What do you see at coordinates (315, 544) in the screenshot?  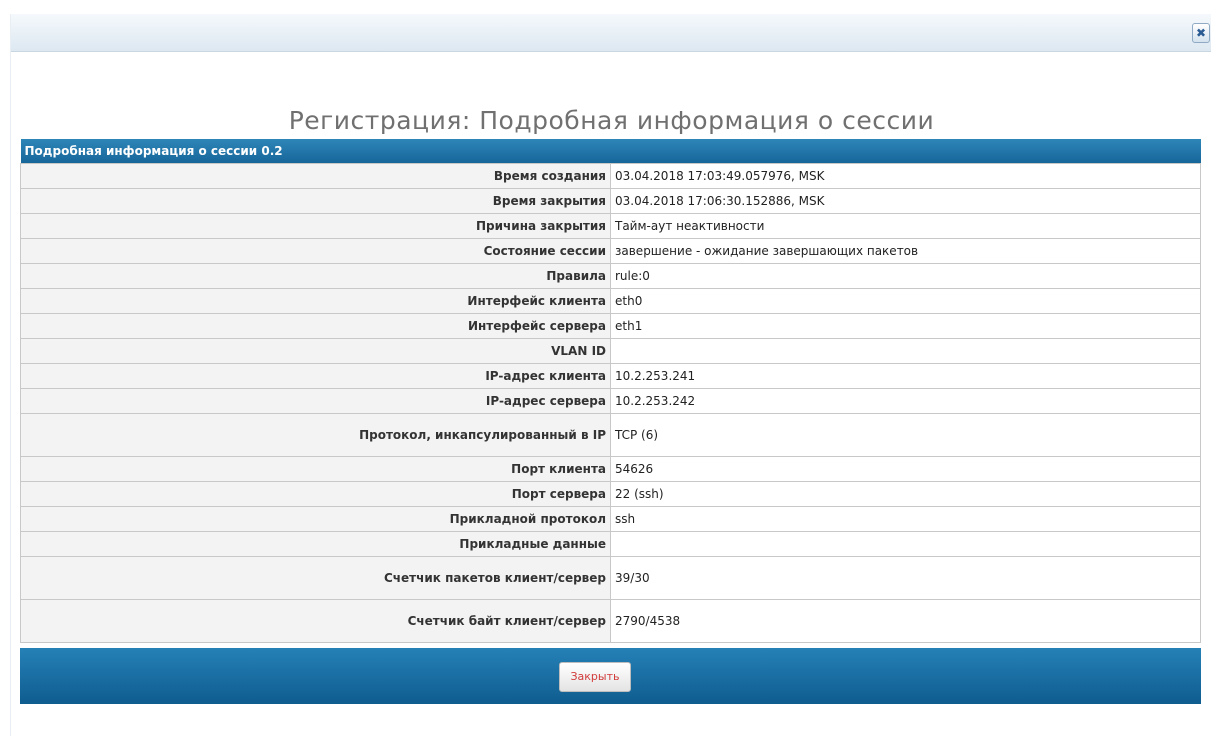 I see `row-label: Прикладные данные` at bounding box center [315, 544].